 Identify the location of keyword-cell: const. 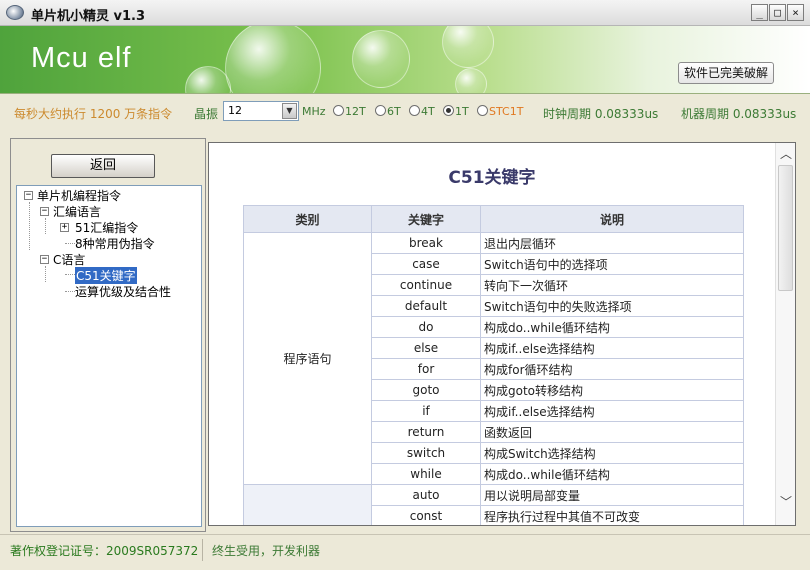
(426, 515).